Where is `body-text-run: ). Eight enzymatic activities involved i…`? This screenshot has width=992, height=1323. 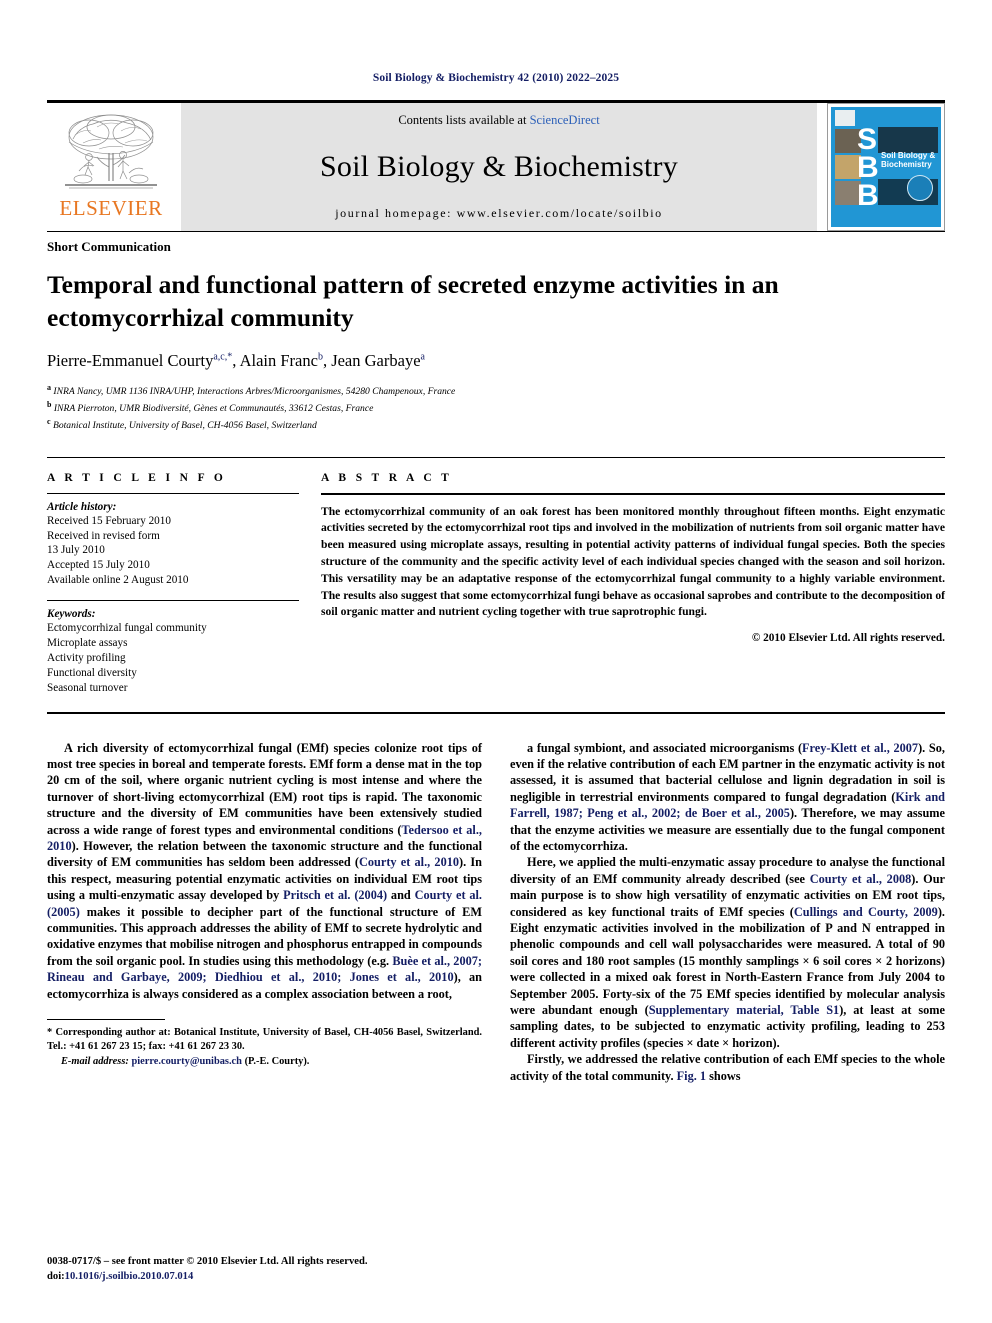 body-text-run: ). Eight enzymatic activities involved i… is located at coordinates (727, 961).